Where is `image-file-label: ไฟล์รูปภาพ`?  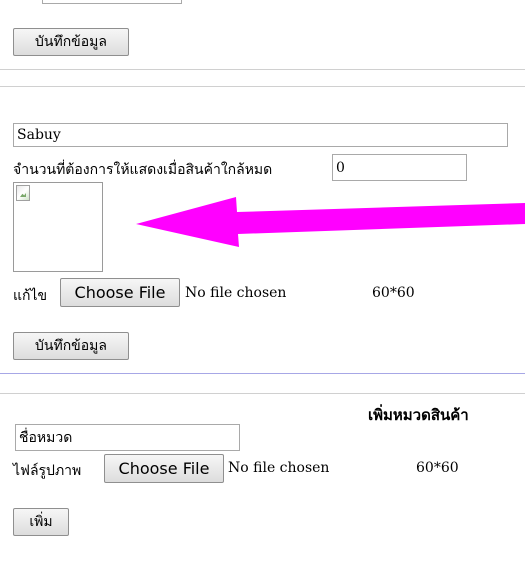 image-file-label: ไฟล์รูปภาพ is located at coordinates (47, 471).